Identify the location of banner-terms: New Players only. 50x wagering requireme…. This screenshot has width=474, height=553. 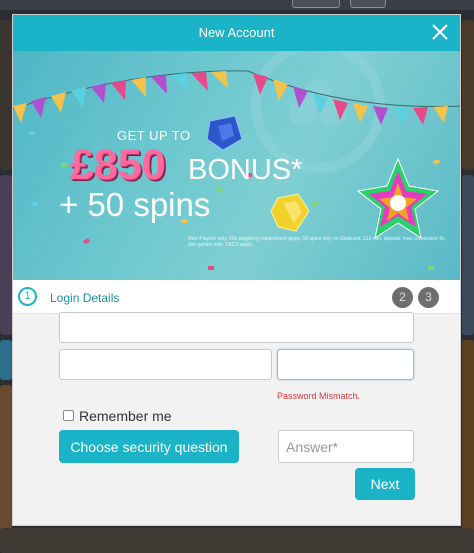
(317, 242).